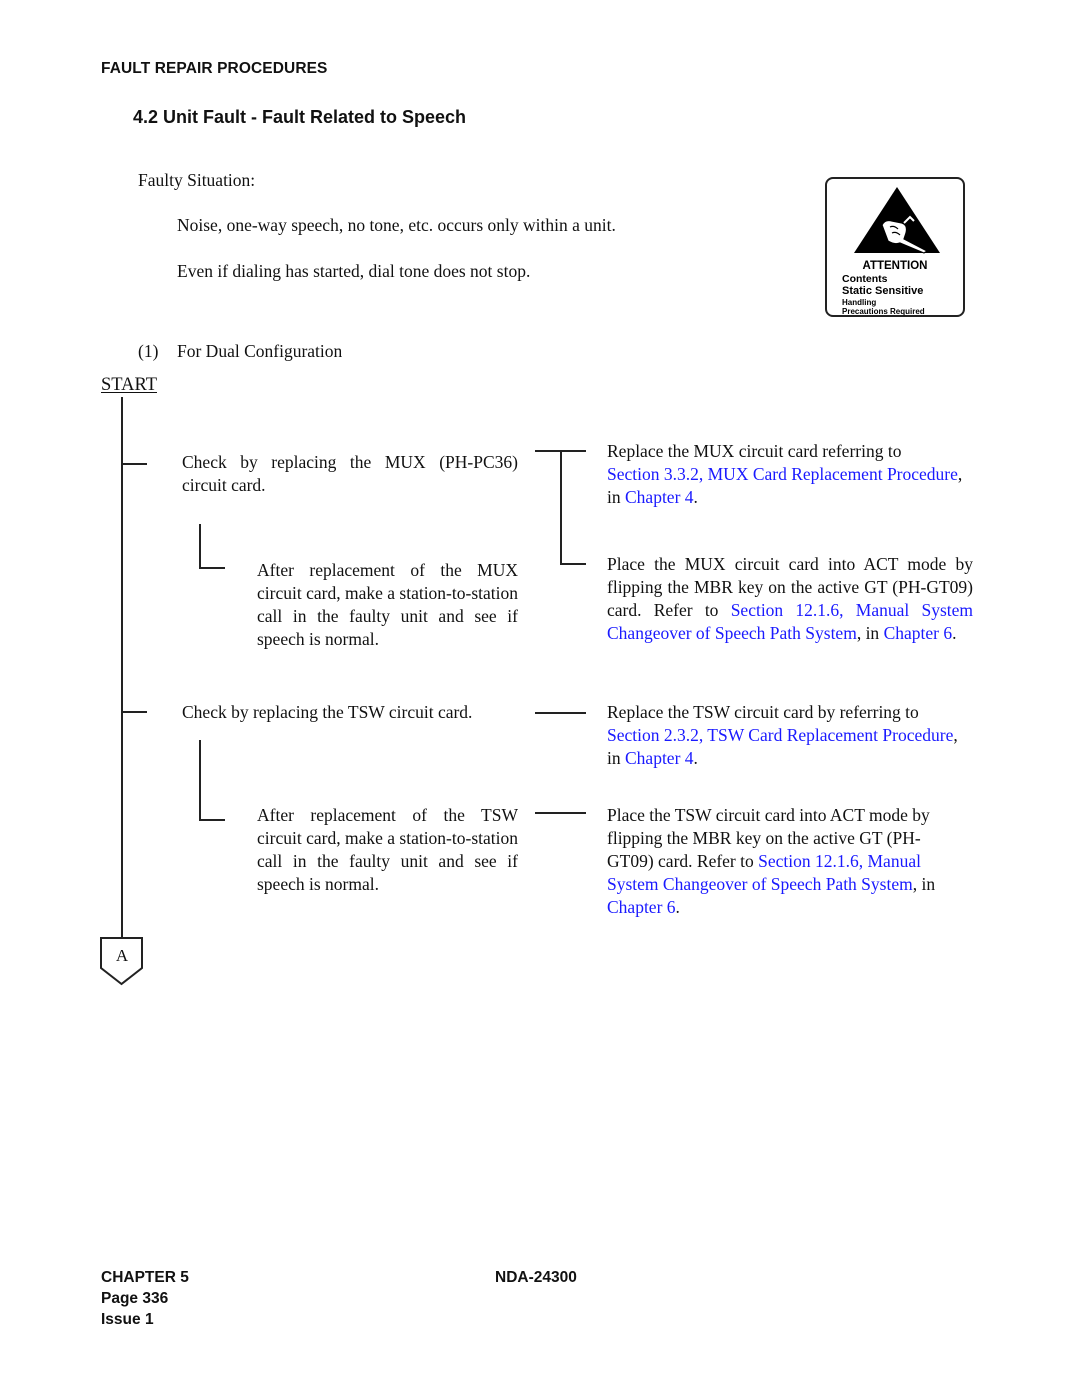 This screenshot has height=1397, width=1080. Describe the element at coordinates (883, 291) in the screenshot. I see `badge-line: Static Sensitive` at that location.